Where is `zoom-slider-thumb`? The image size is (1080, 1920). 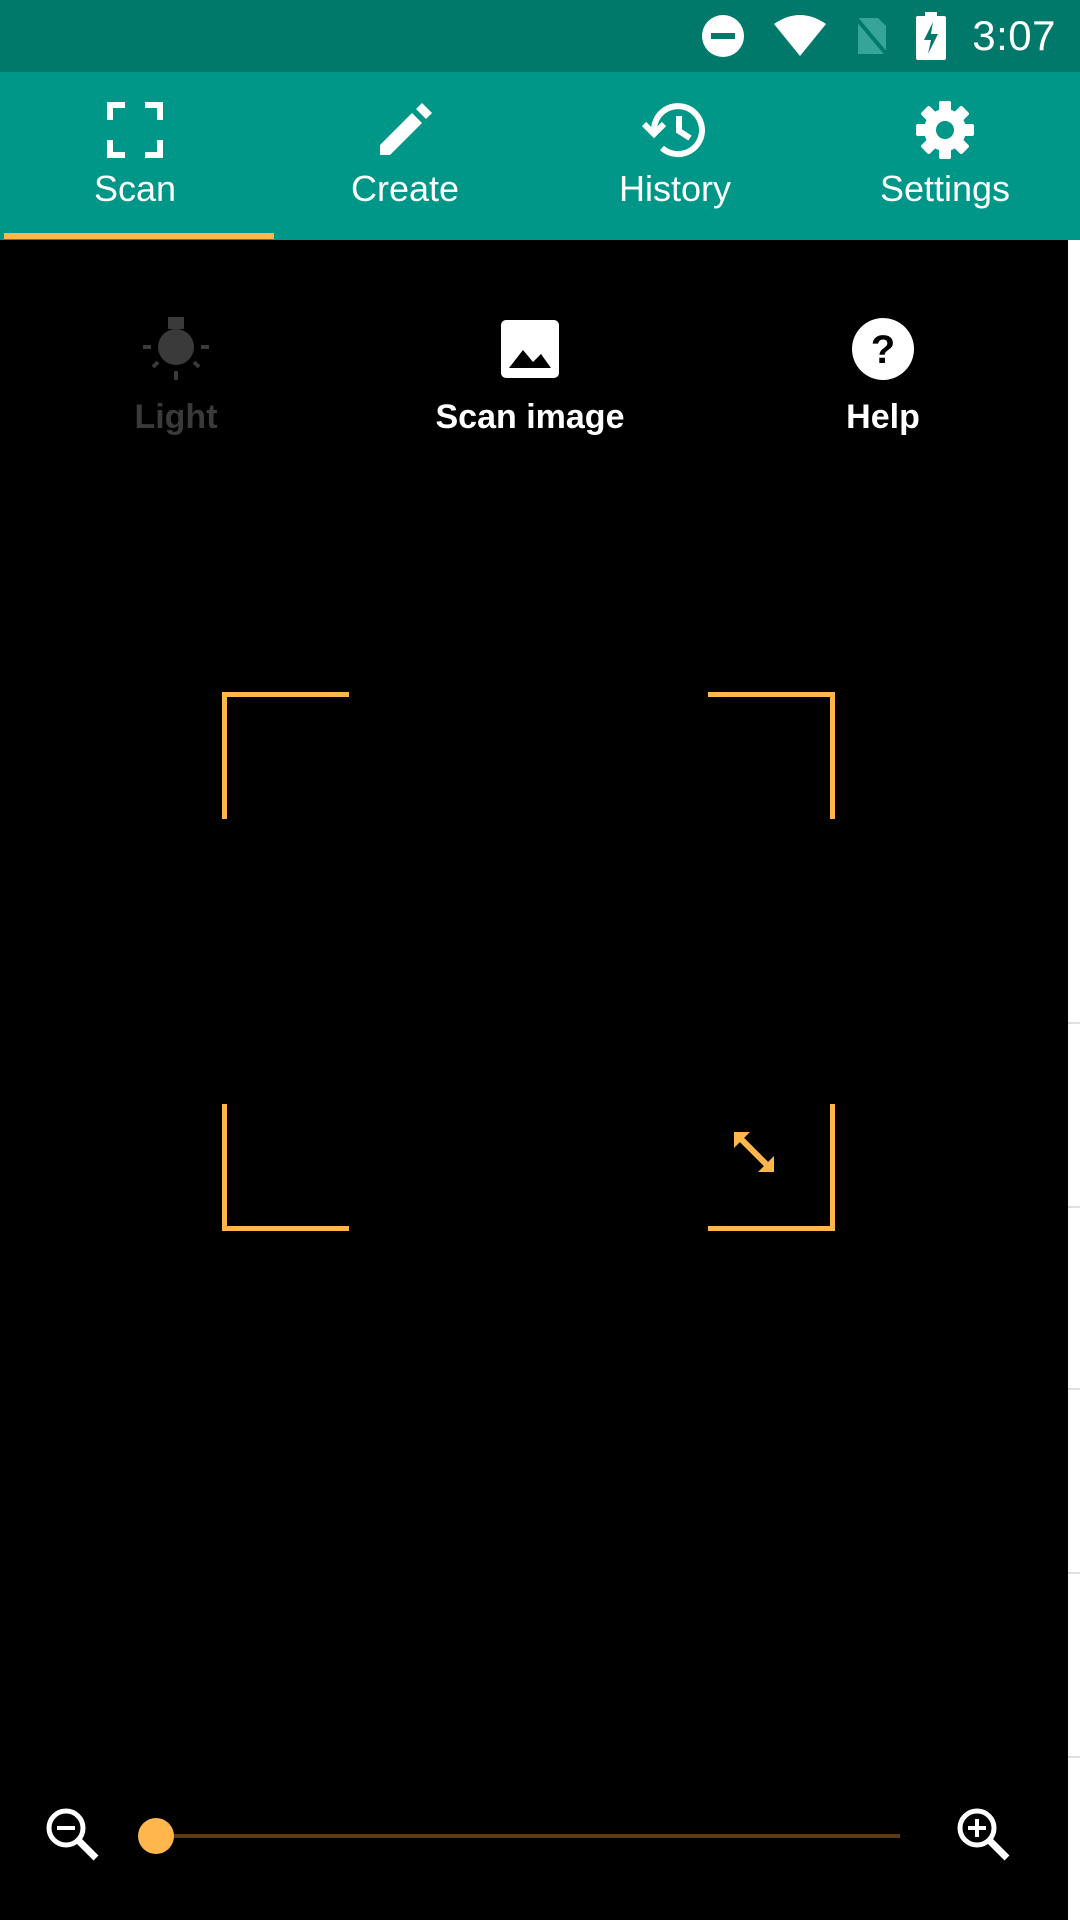 zoom-slider-thumb is located at coordinates (156, 1836).